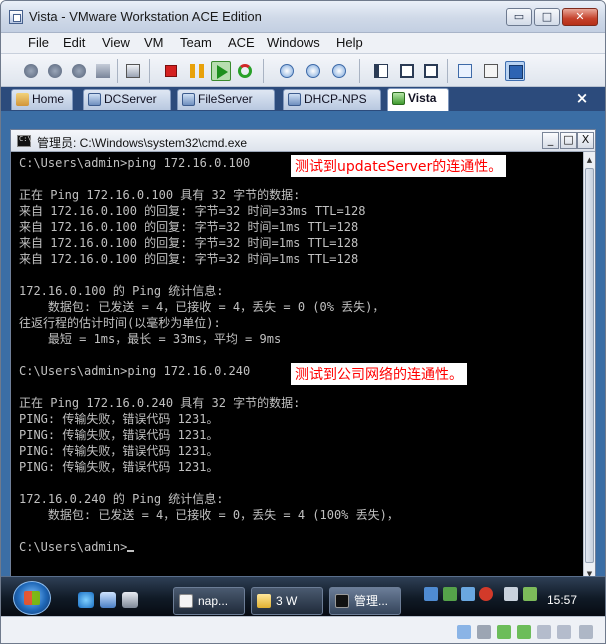 Image resolution: width=606 pixels, height=644 pixels. I want to click on tab-label: FileServer, so click(225, 99).